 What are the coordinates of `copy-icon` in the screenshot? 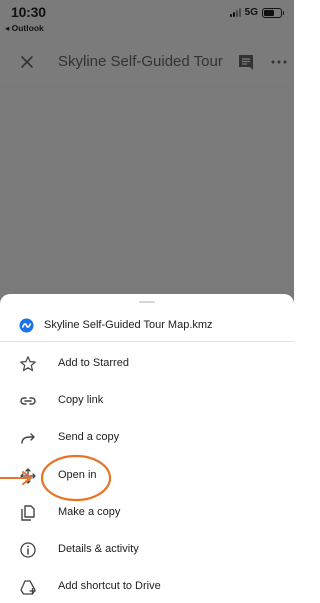 It's located at (28, 513).